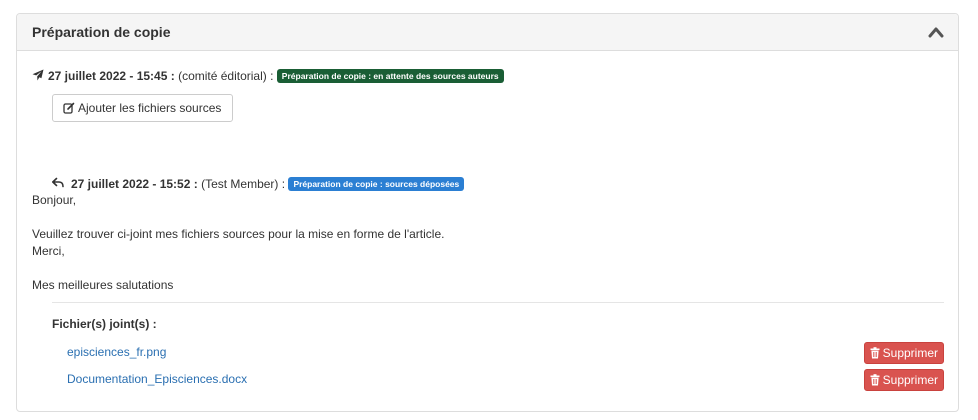 Image resolution: width=978 pixels, height=420 pixels. Describe the element at coordinates (101, 32) in the screenshot. I see `panel-title: Préparation de copie` at that location.